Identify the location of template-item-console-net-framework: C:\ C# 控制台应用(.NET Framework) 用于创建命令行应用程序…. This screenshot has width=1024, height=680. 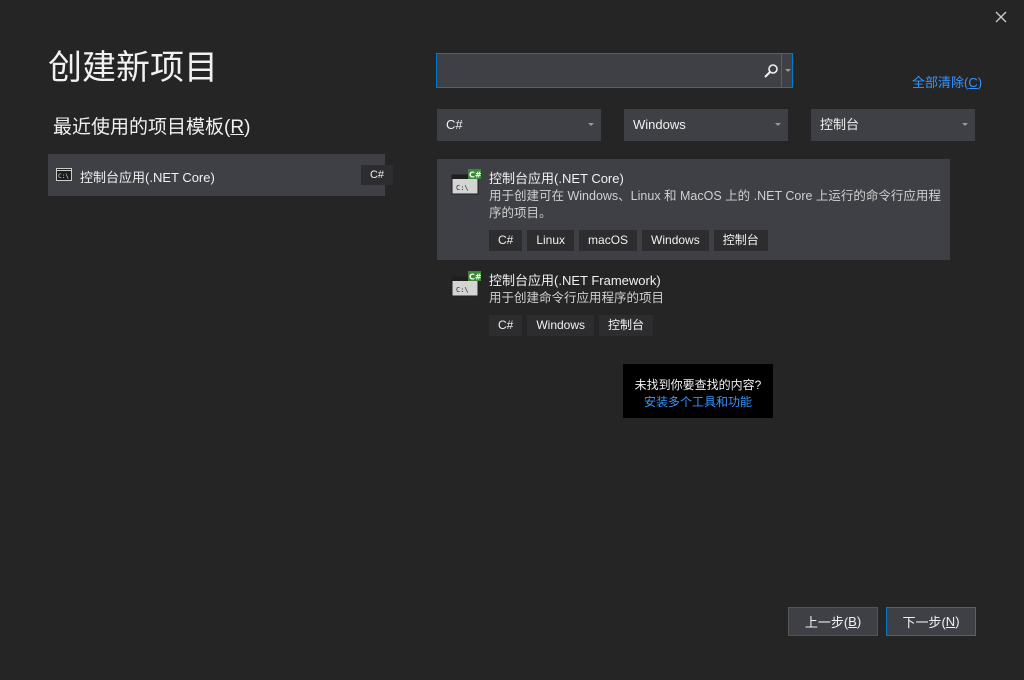
(693, 303).